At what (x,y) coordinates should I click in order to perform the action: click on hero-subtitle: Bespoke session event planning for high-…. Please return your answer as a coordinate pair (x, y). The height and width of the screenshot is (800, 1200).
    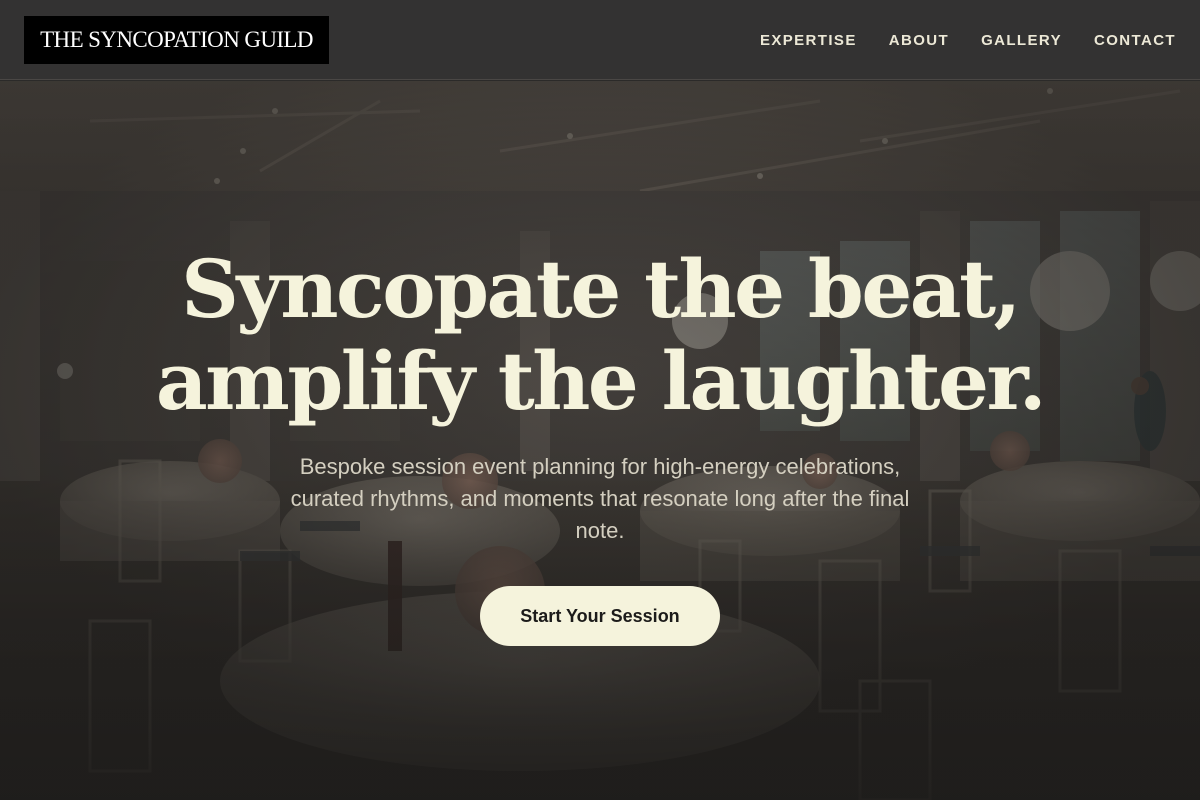
    Looking at the image, I should click on (600, 498).